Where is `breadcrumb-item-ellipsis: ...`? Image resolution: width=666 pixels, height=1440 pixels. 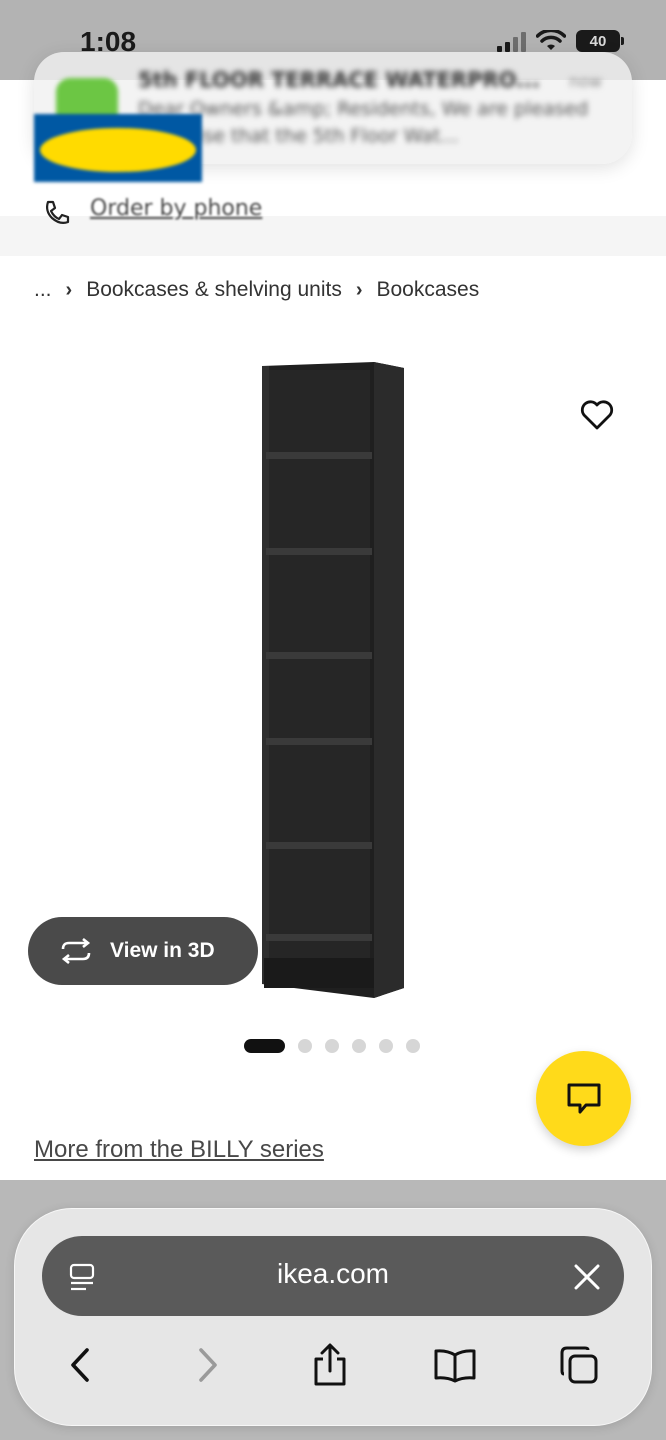 breadcrumb-item-ellipsis: ... is located at coordinates (43, 290).